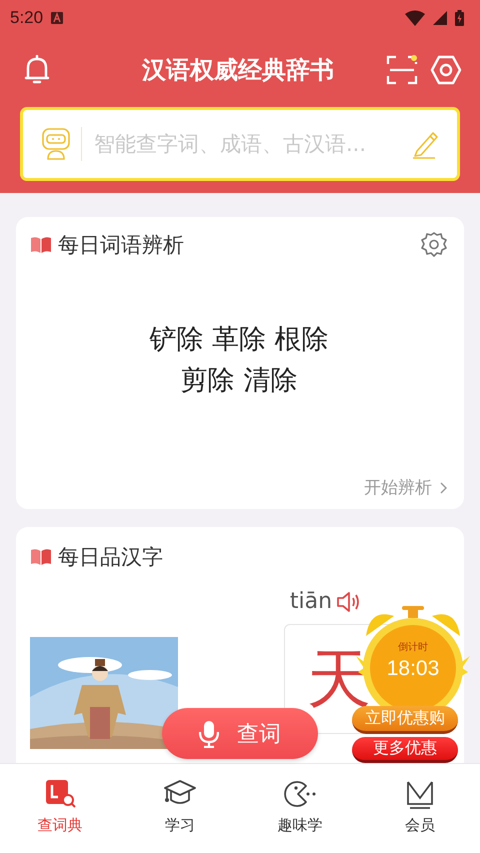 The image size is (480, 853). I want to click on nav-tab: 趣味学, so click(300, 808).